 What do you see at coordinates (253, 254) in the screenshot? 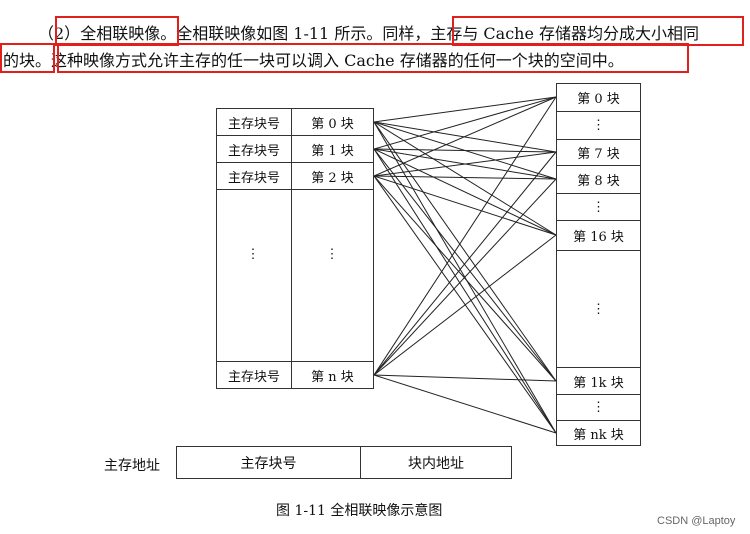
I see `main-ellipsis-left: ⋮` at bounding box center [253, 254].